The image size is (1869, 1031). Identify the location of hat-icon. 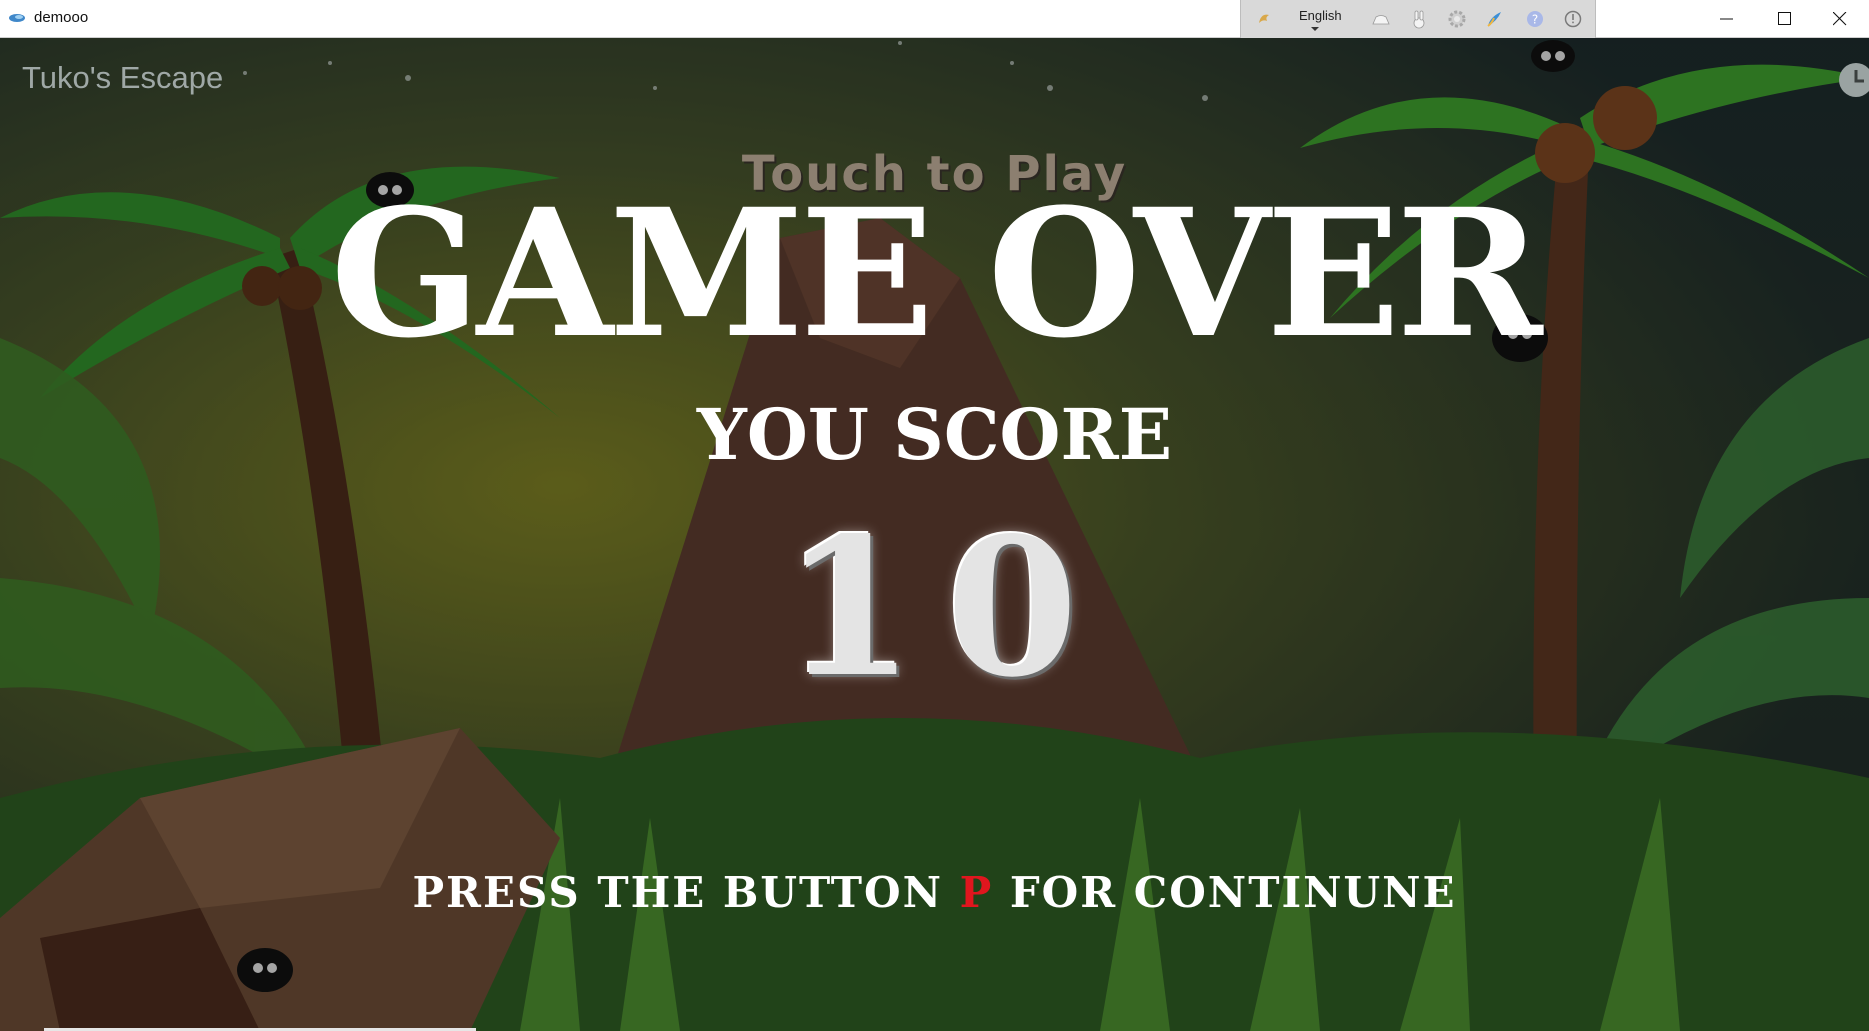
(1381, 19).